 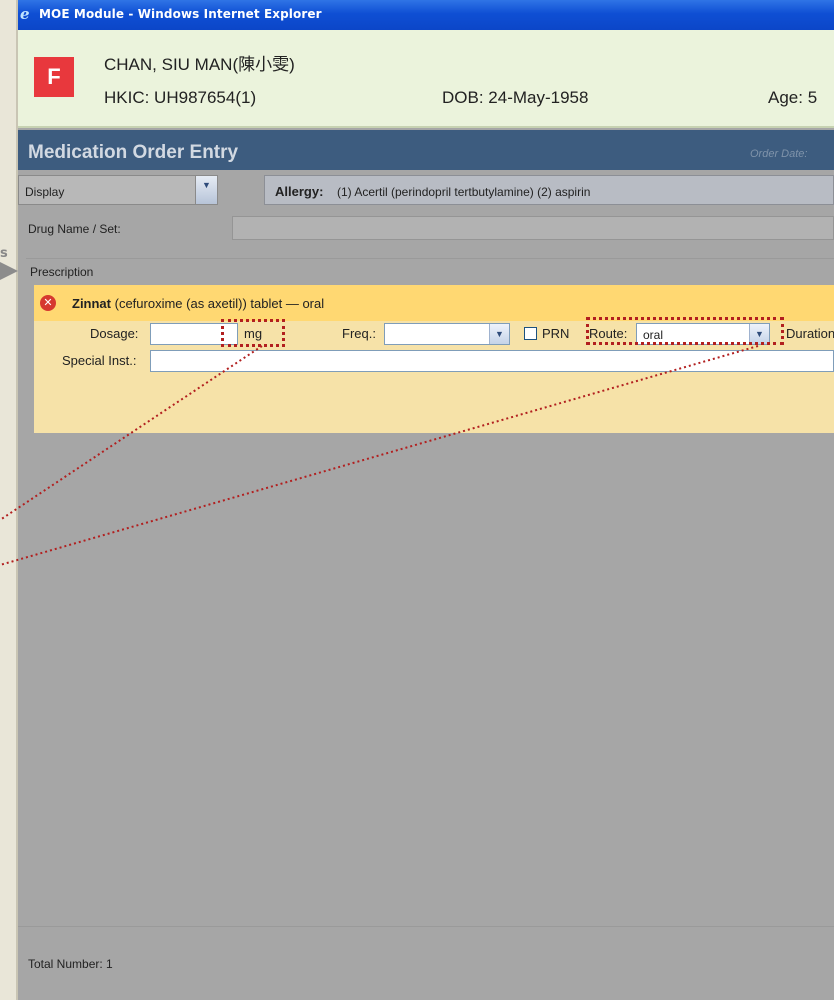 I want to click on special-inst-input, so click(x=492, y=361).